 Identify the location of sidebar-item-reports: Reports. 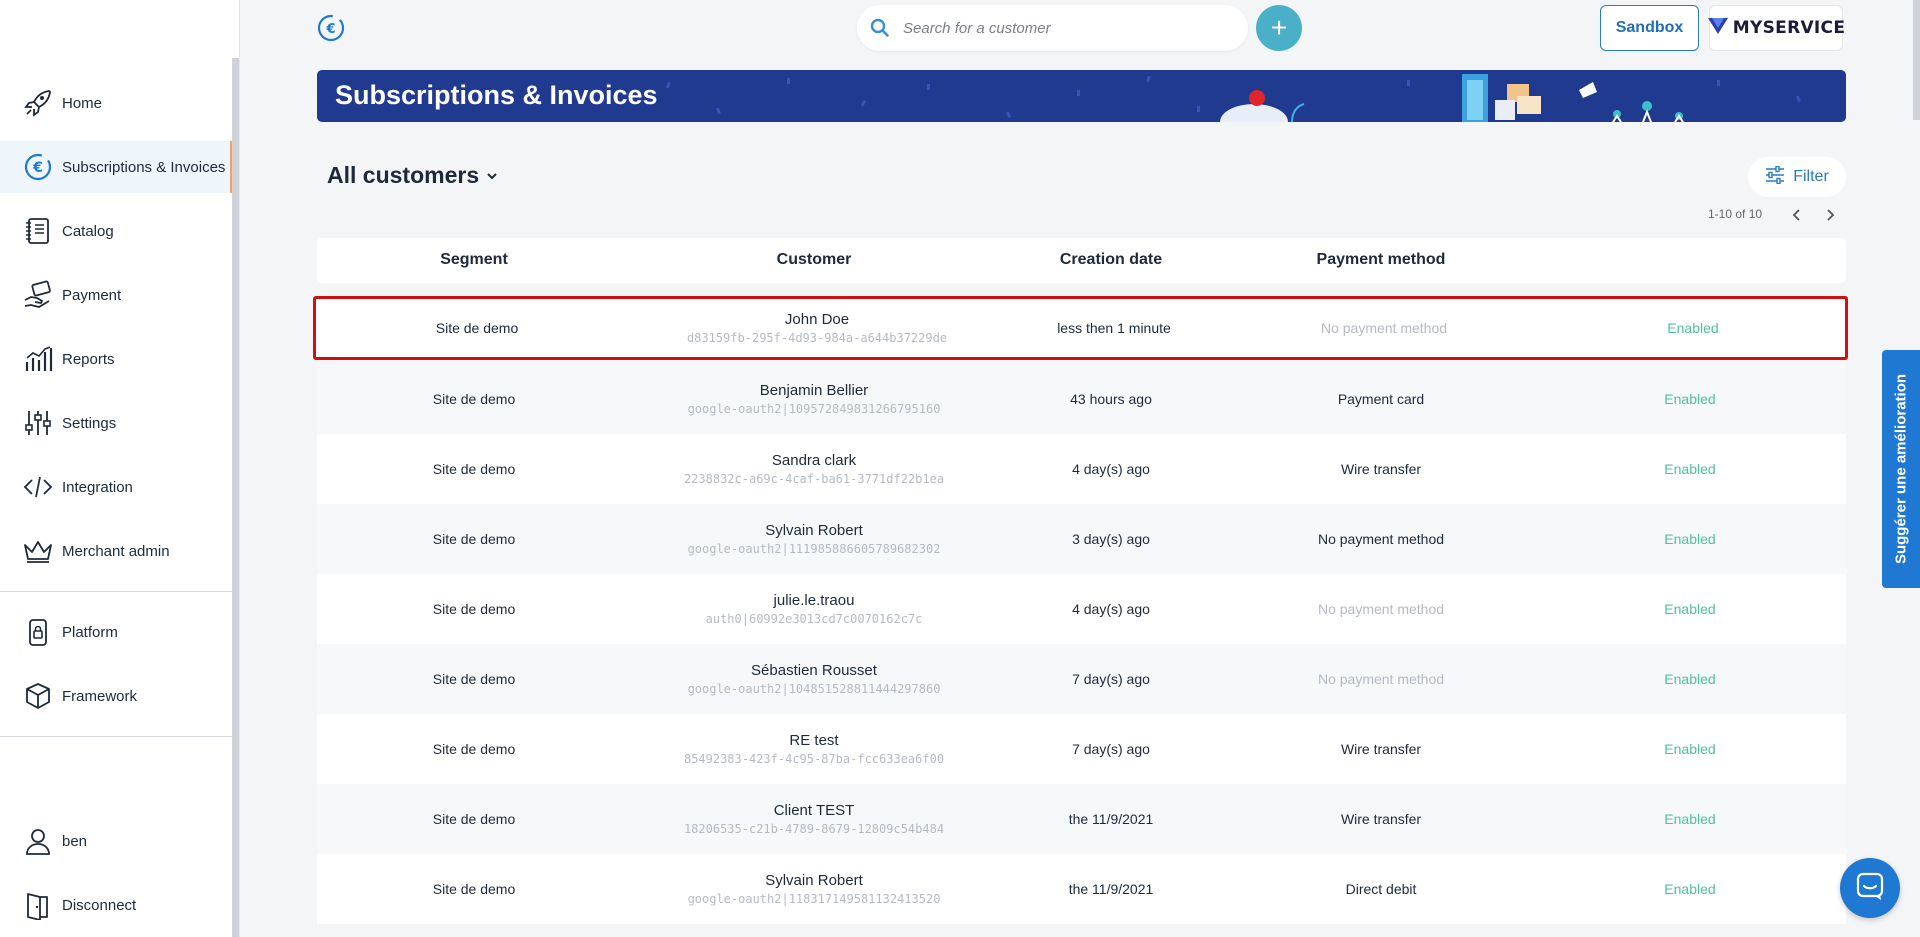
(116, 359).